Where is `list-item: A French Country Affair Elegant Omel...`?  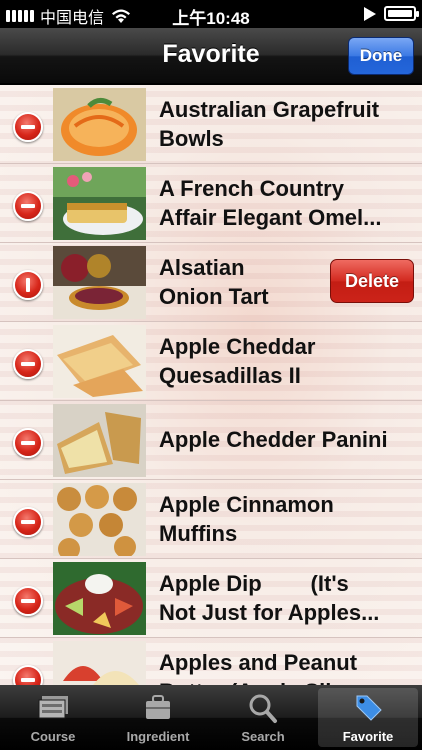 list-item: A French Country Affair Elegant Omel... is located at coordinates (211, 203).